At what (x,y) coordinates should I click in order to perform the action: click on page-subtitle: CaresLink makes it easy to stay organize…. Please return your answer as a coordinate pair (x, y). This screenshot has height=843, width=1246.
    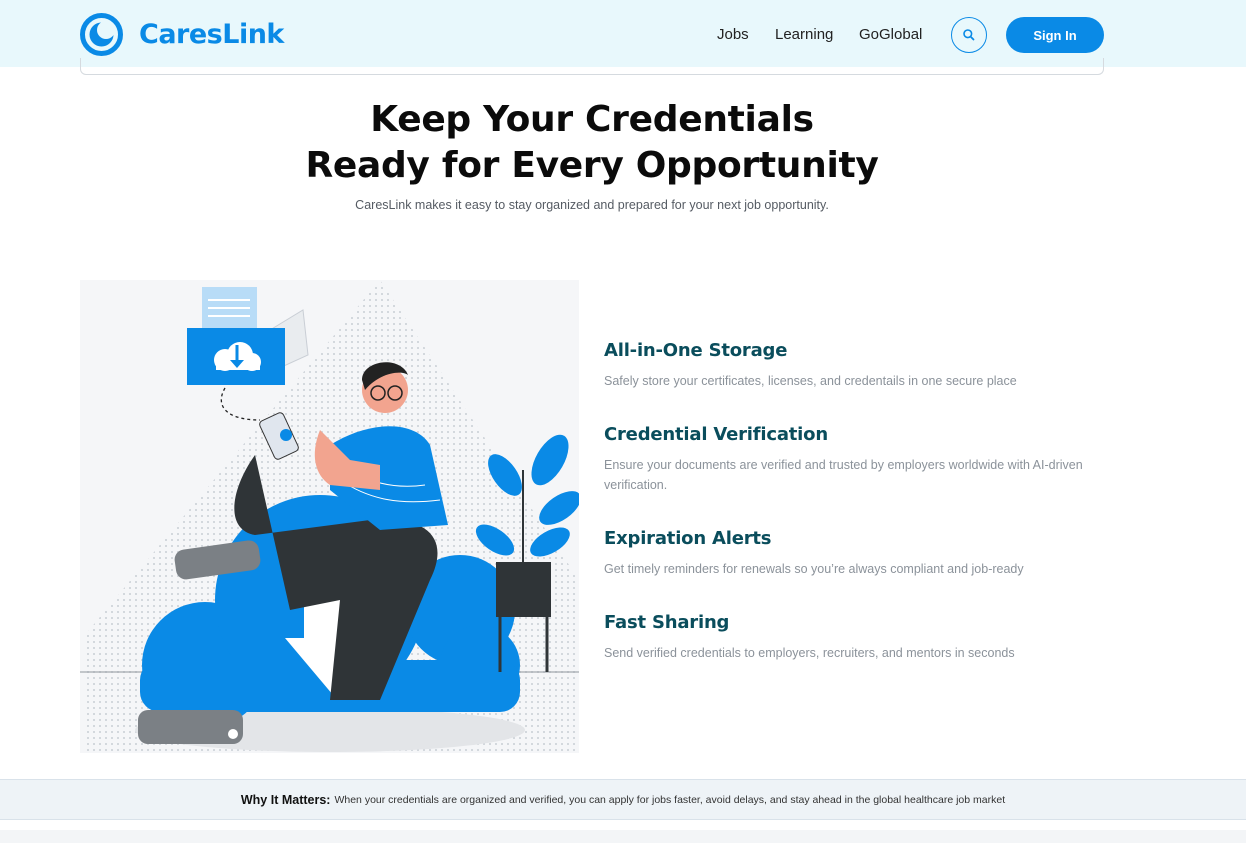
    Looking at the image, I should click on (592, 205).